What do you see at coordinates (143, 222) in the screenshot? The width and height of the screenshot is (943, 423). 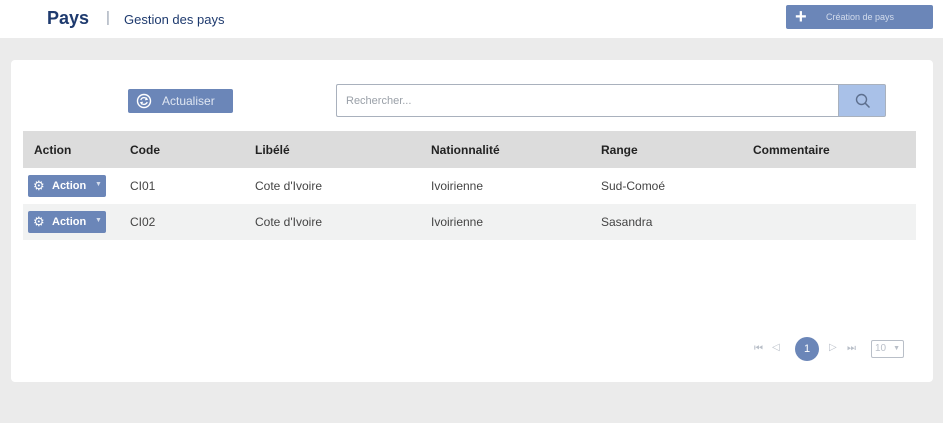 I see `cell-code: CI02` at bounding box center [143, 222].